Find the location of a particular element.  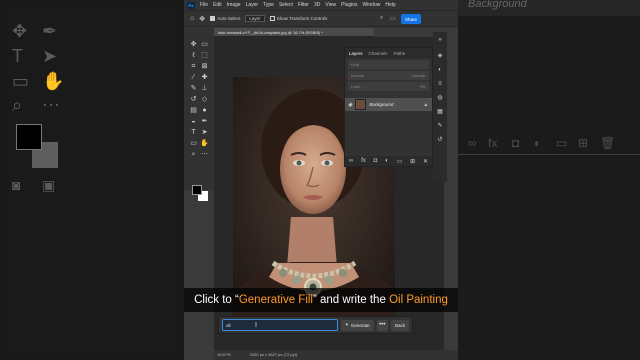

crop-tool-icon: ⌗ is located at coordinates (193, 66).